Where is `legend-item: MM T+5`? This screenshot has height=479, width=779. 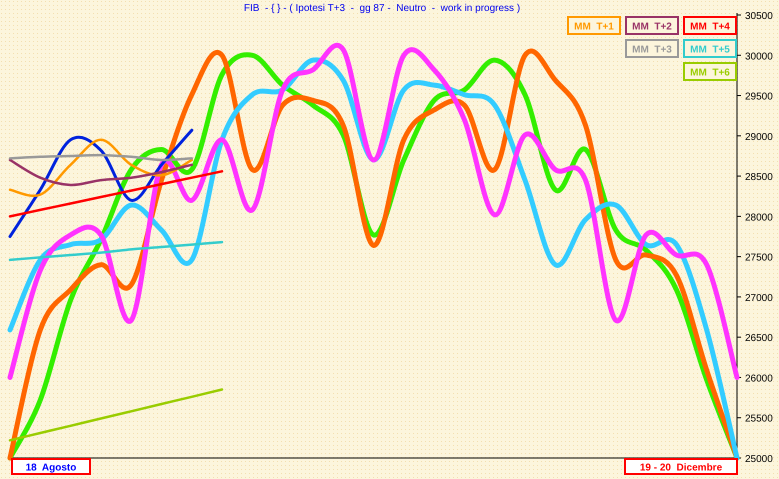 legend-item: MM T+5 is located at coordinates (710, 48).